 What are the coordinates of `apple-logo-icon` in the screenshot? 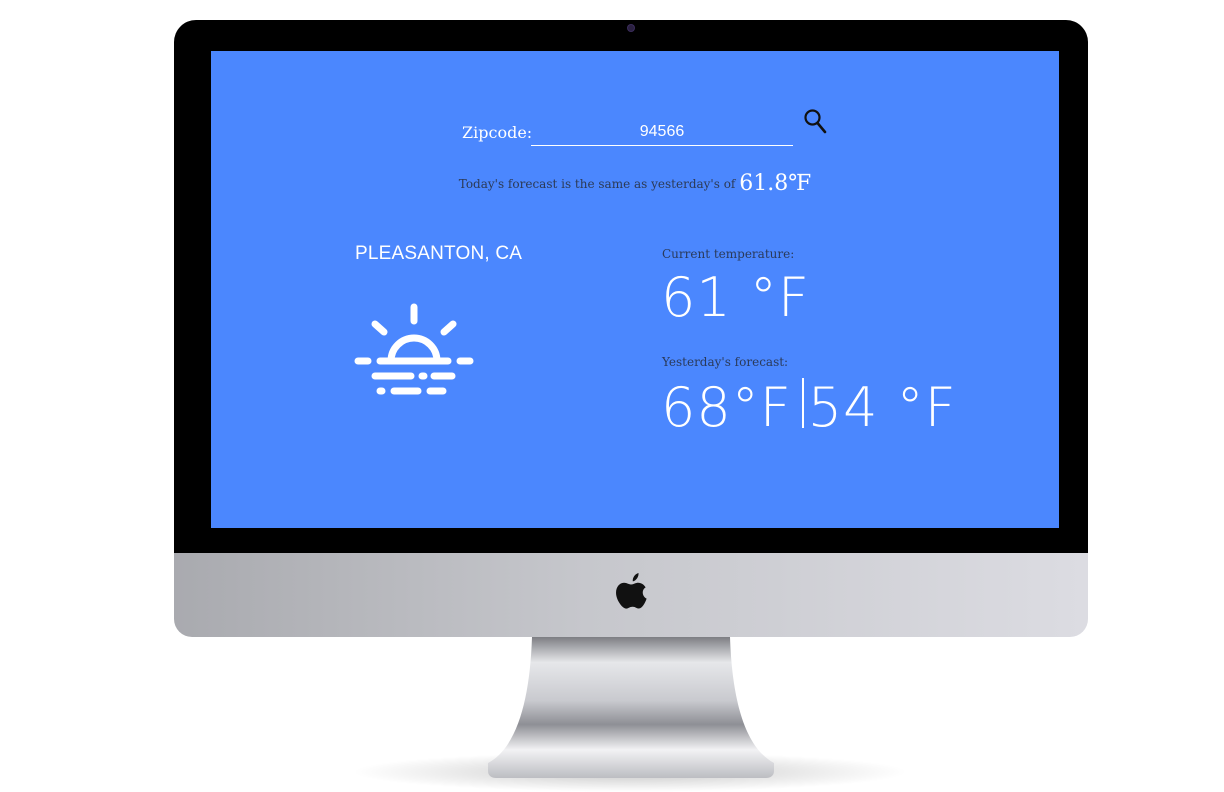 It's located at (631, 591).